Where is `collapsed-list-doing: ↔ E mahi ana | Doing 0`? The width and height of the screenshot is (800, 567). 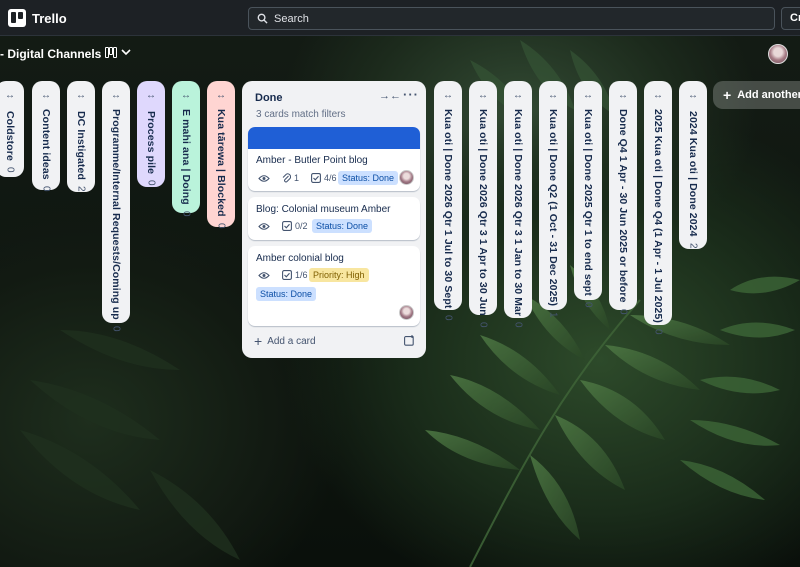
collapsed-list-doing: ↔ E mahi ana | Doing 0 is located at coordinates (186, 148).